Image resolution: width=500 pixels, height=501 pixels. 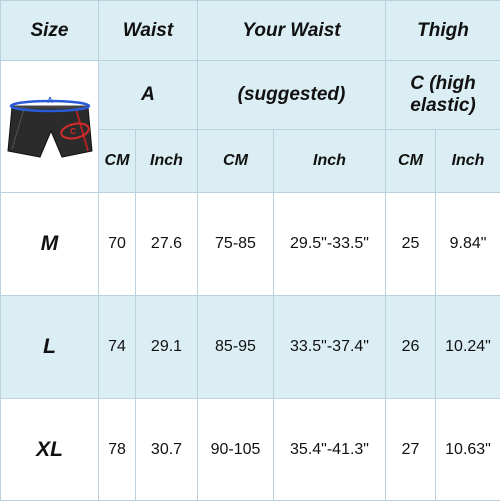 What do you see at coordinates (443, 31) in the screenshot?
I see `thigh-header: Thigh` at bounding box center [443, 31].